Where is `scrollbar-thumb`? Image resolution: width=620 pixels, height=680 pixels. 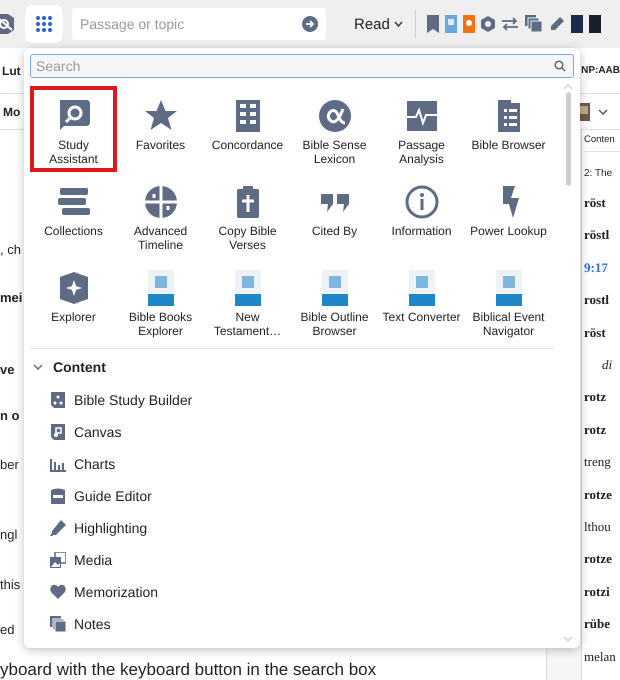 scrollbar-thumb is located at coordinates (568, 139).